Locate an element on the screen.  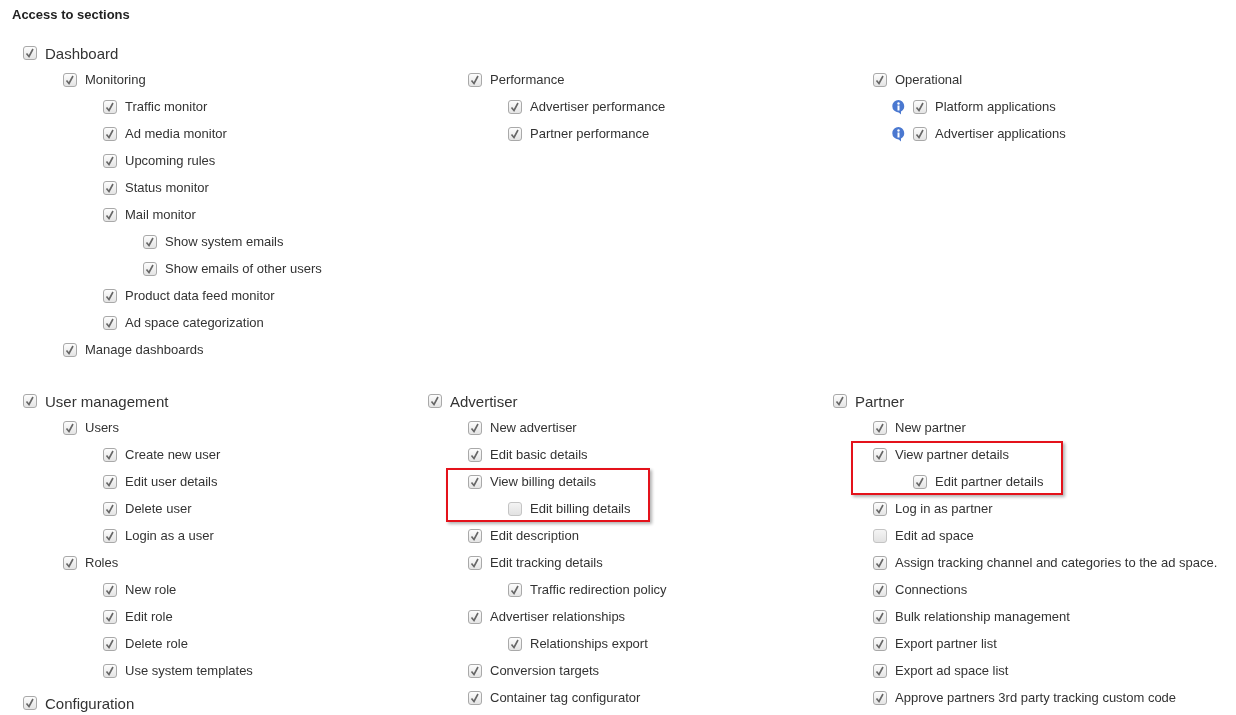
permission-label: Conversion targets is located at coordinates (545, 670).